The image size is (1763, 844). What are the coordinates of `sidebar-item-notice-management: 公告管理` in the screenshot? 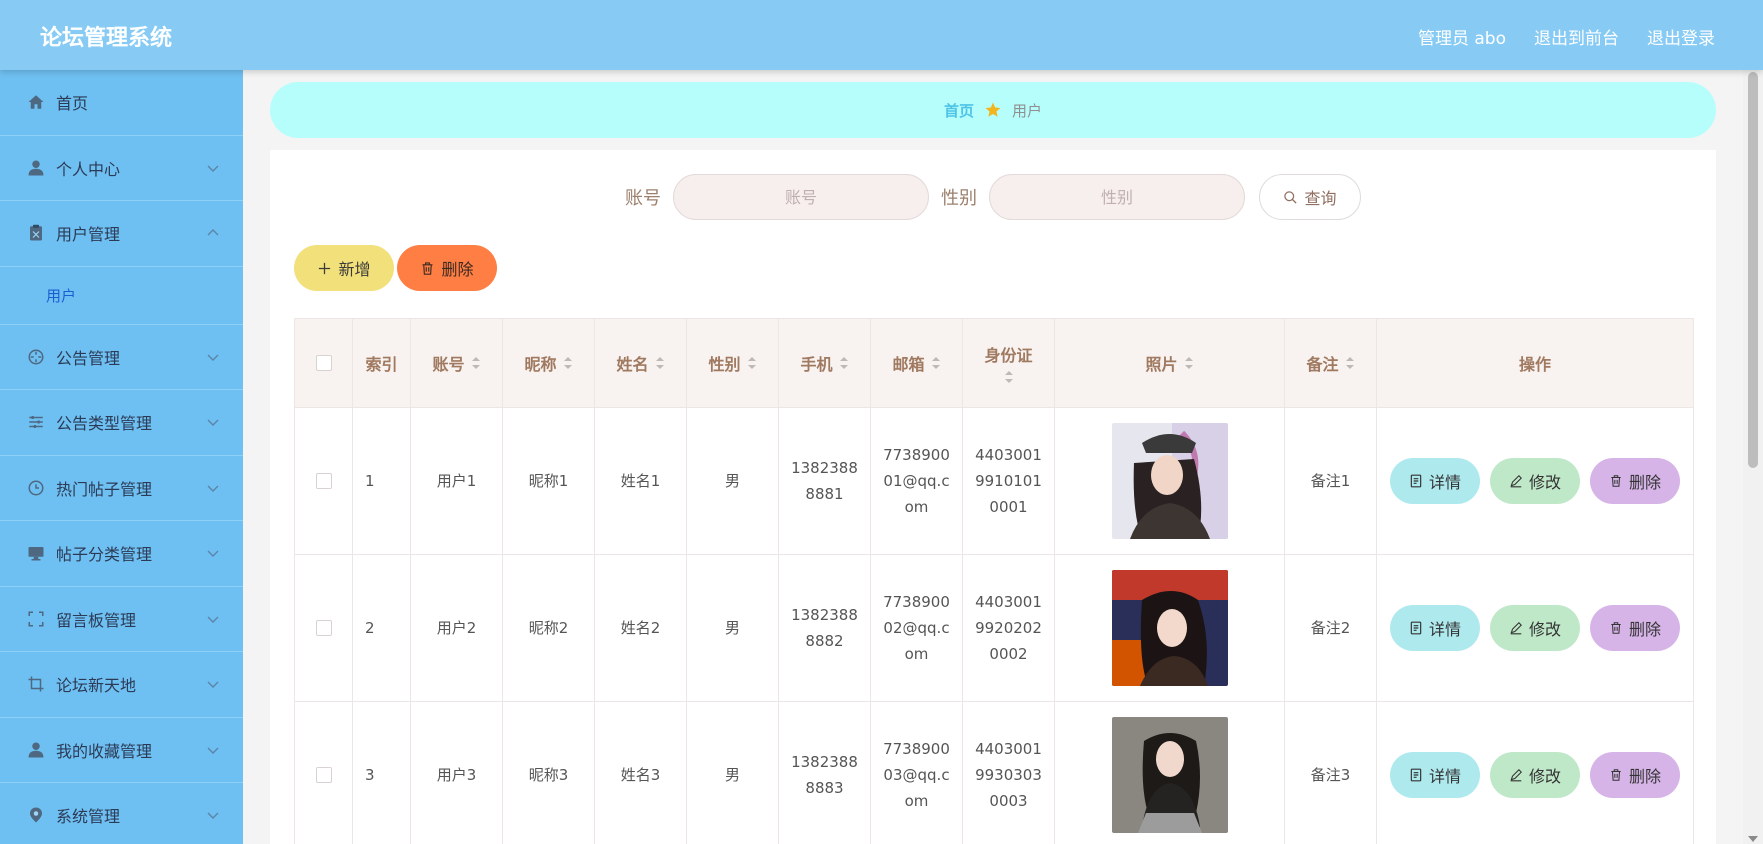 It's located at (121, 357).